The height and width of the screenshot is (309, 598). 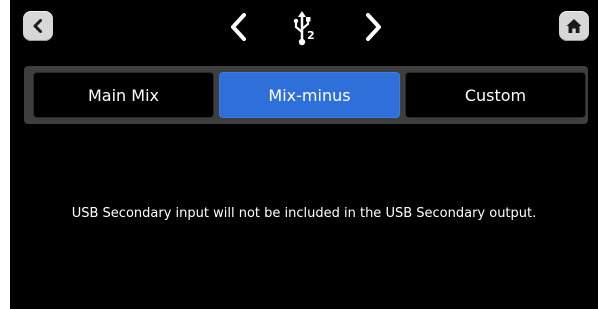 What do you see at coordinates (311, 35) in the screenshot?
I see `usb-port-number: 2` at bounding box center [311, 35].